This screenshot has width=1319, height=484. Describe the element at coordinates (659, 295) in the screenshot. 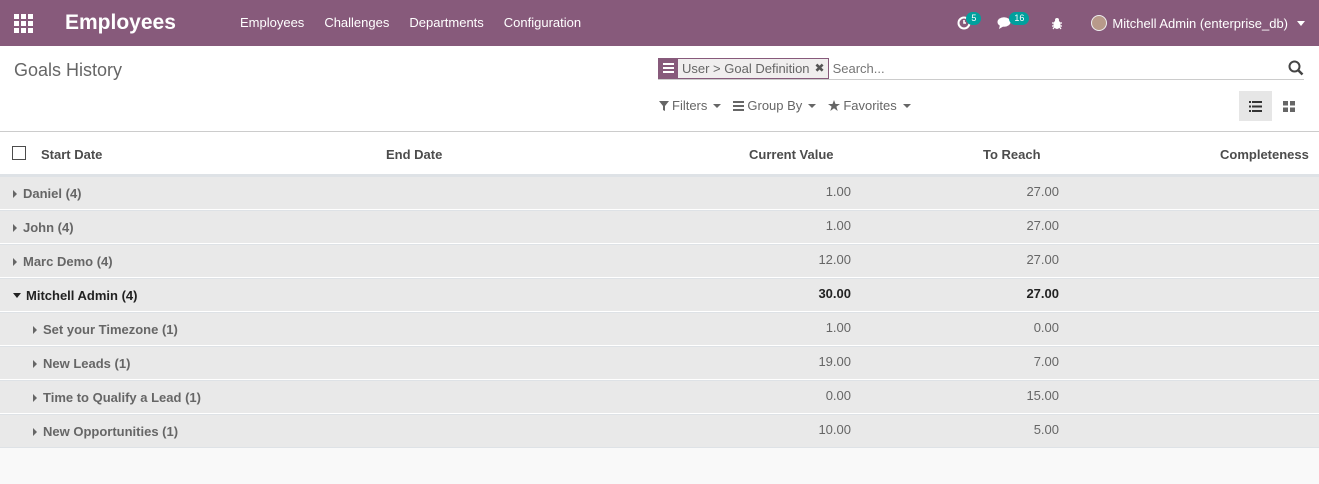

I see `group-row-expanded: Mitchell Admin (4) 30.00 27.00` at that location.